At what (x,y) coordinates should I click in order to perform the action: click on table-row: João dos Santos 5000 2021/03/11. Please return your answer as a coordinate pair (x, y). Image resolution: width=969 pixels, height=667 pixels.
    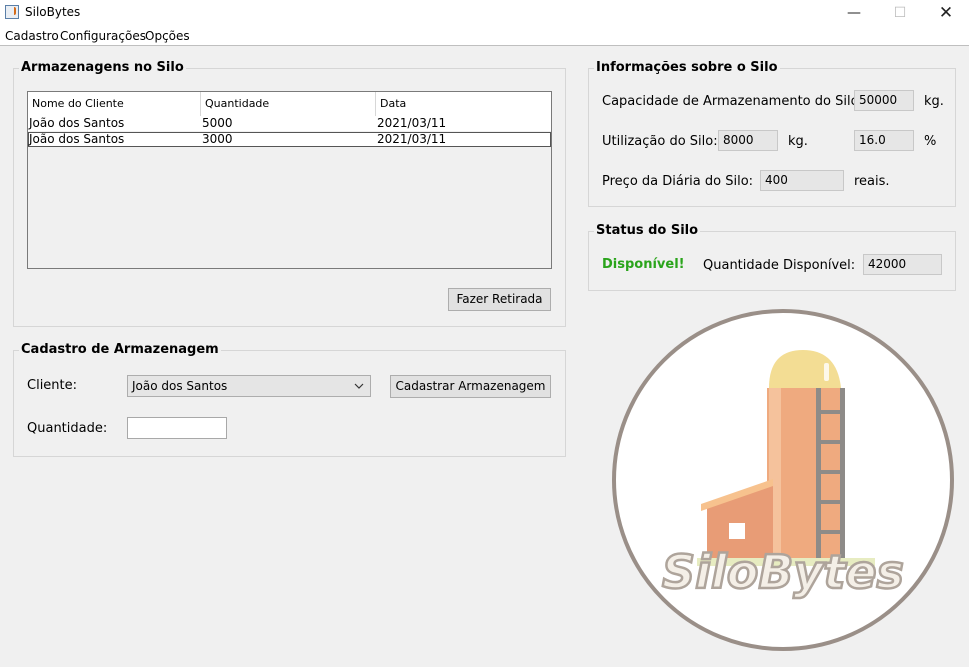
    Looking at the image, I should click on (289, 123).